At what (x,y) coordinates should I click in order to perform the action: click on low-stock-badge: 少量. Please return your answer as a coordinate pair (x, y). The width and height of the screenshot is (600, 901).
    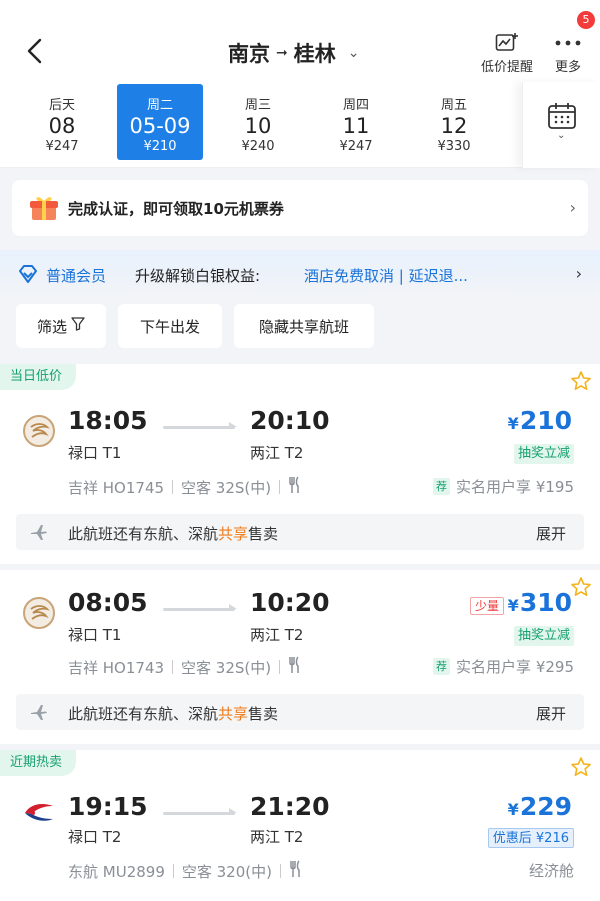
    Looking at the image, I should click on (486, 606).